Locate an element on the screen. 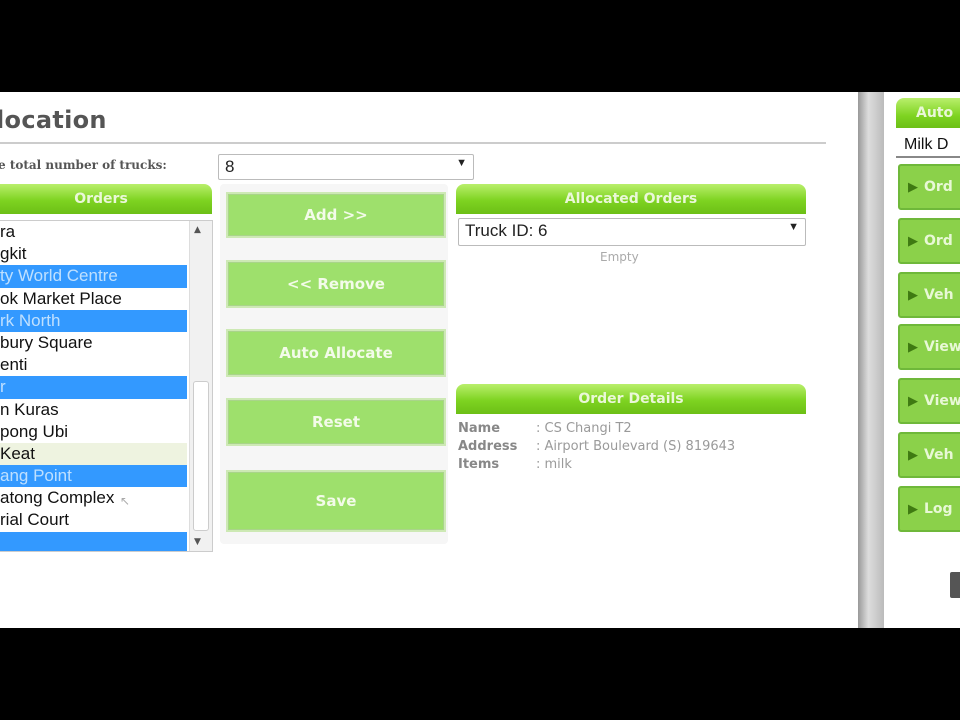  reset-button: Reset is located at coordinates (336, 422).